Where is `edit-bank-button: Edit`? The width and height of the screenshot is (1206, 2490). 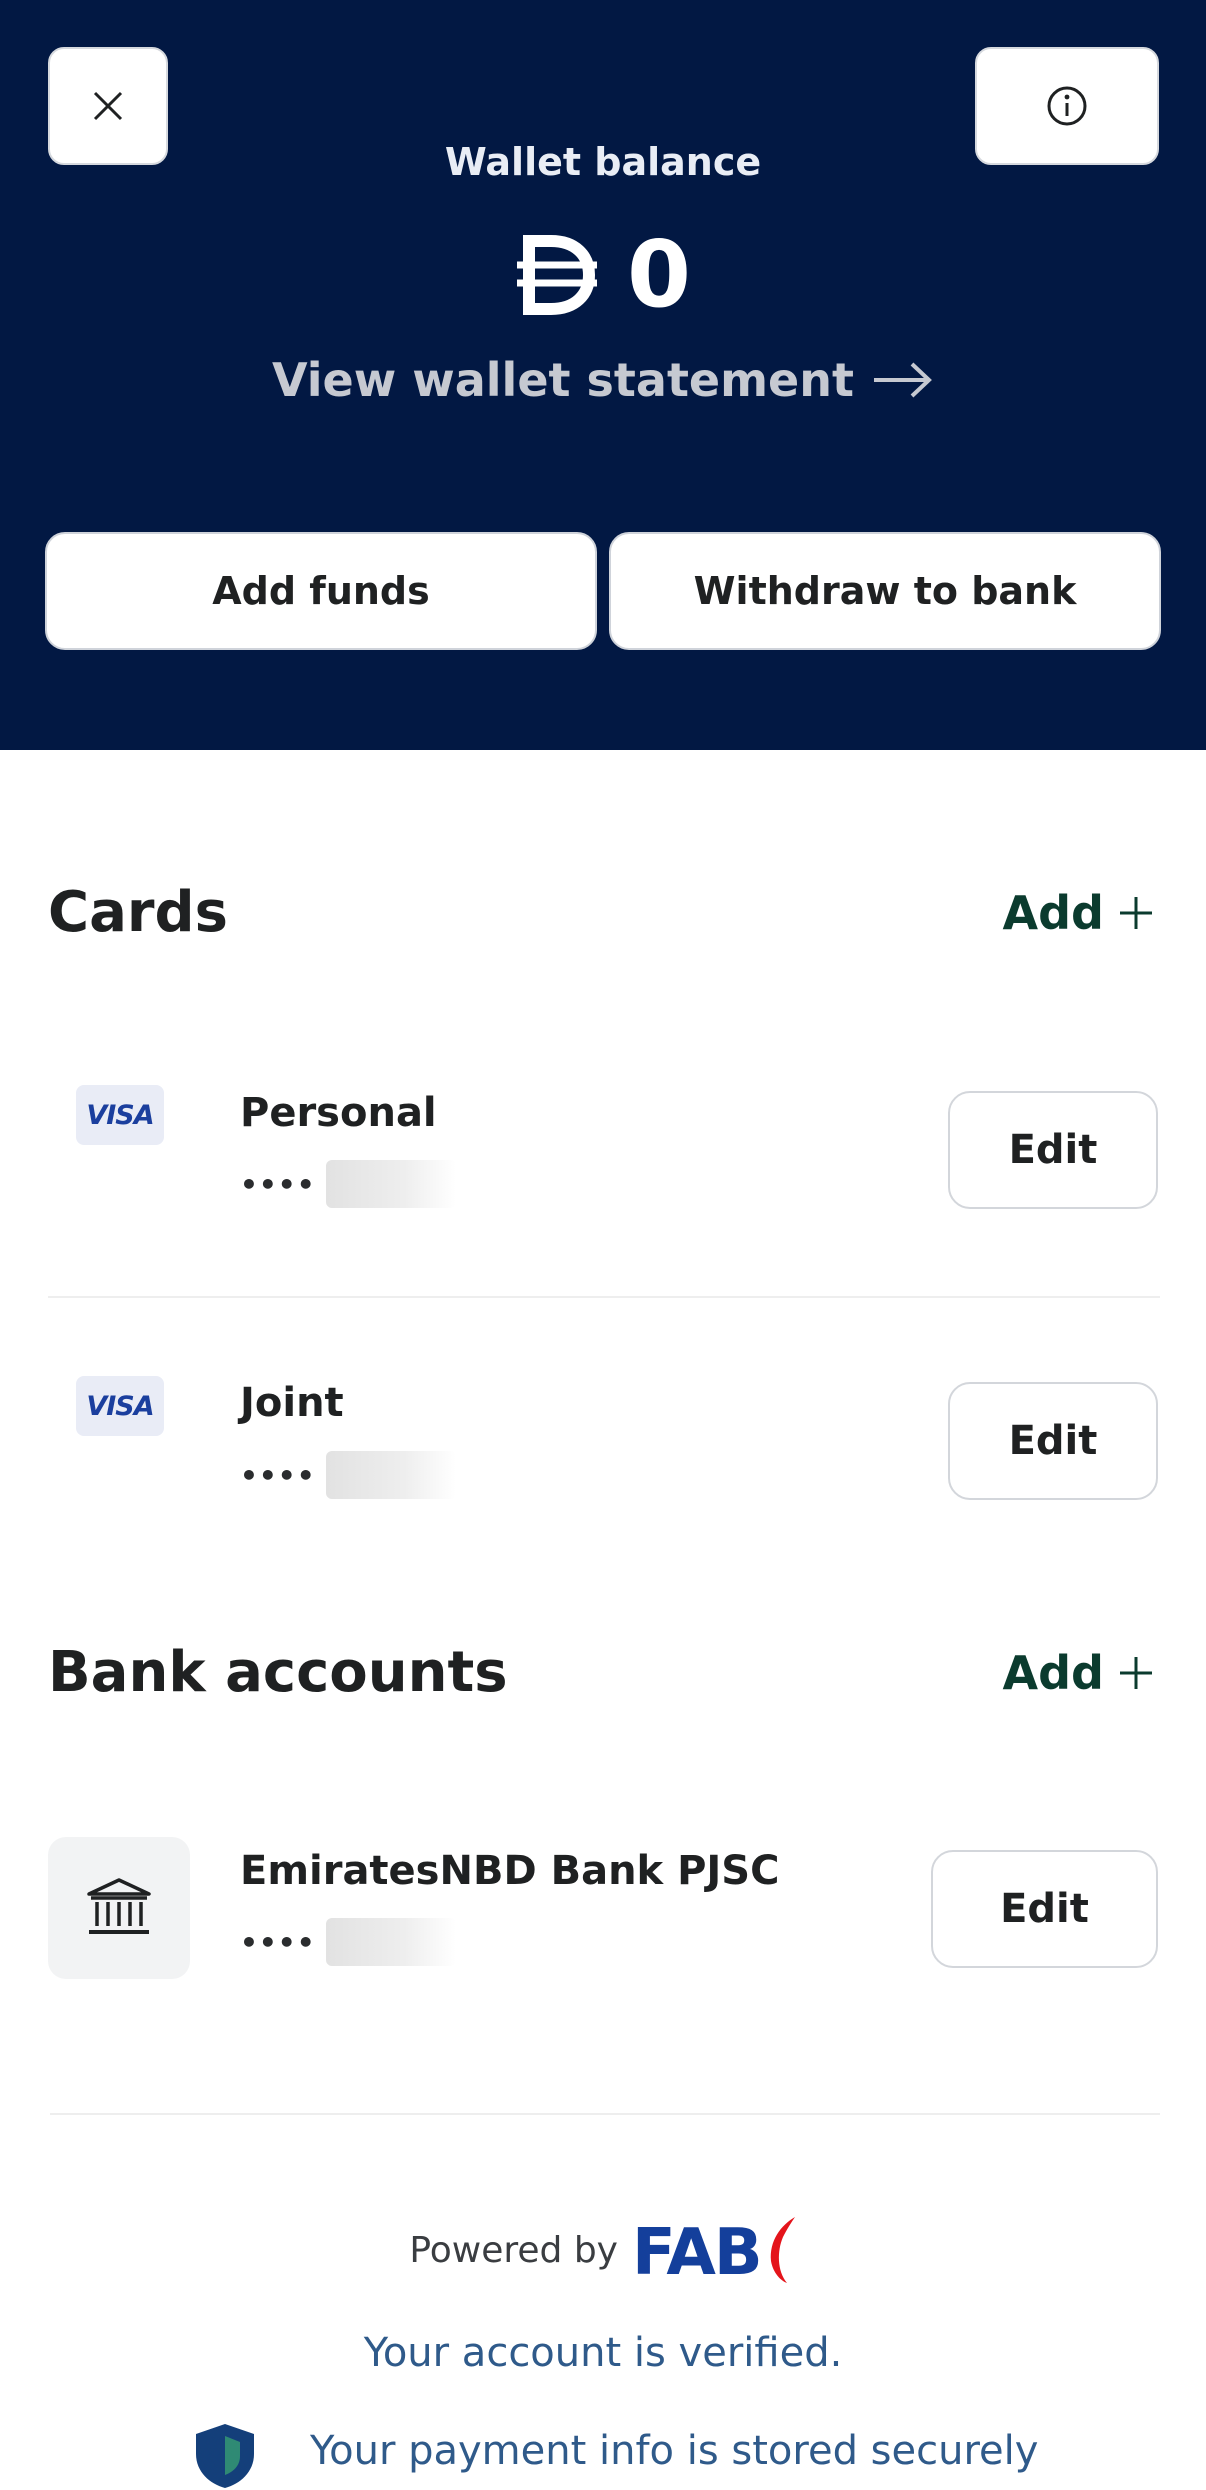
edit-bank-button: Edit is located at coordinates (1044, 1909).